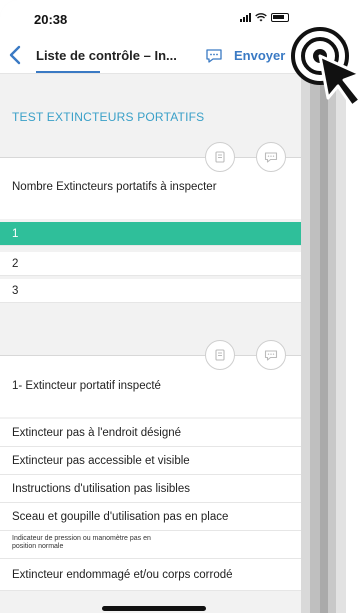 The image size is (364, 613). What do you see at coordinates (150, 433) in the screenshot?
I see `checklist-item: Extincteur pas à l'endroit désigné` at bounding box center [150, 433].